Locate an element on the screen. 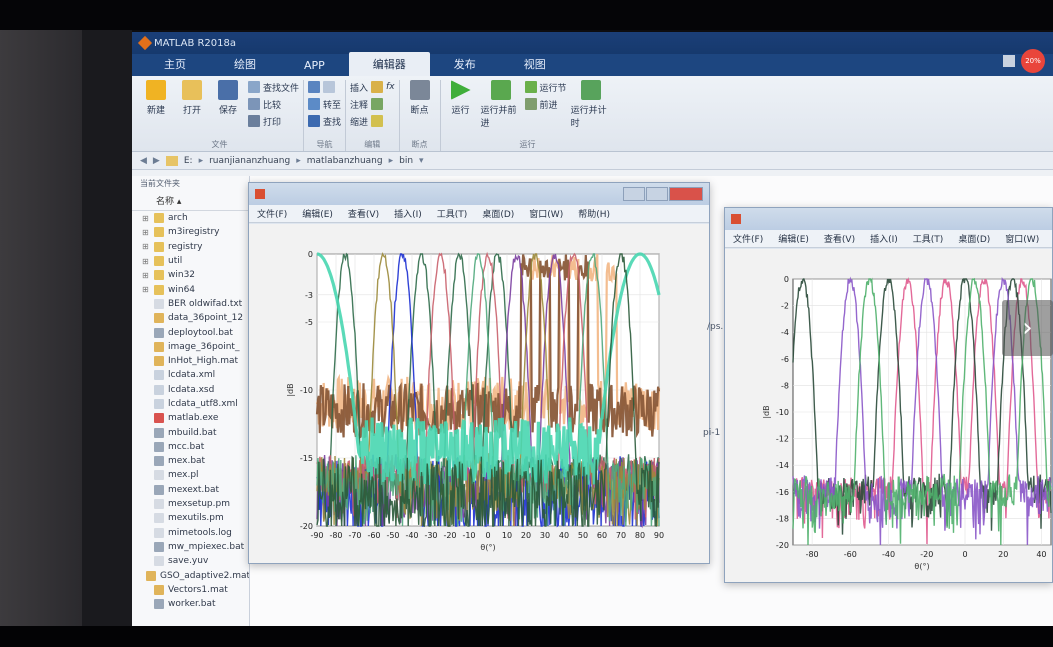  dropdown-icon: ▾ is located at coordinates (421, 161).